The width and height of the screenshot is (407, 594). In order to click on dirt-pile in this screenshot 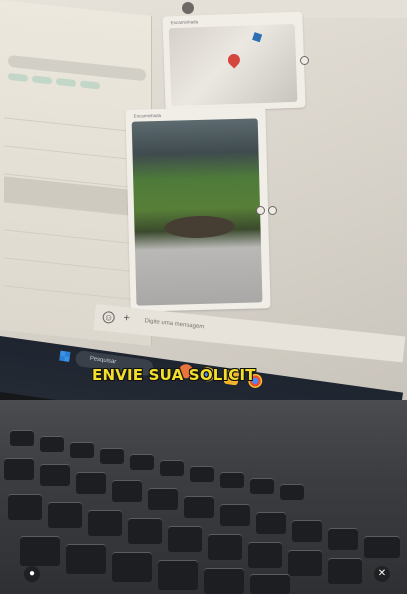, I will do `click(199, 227)`.